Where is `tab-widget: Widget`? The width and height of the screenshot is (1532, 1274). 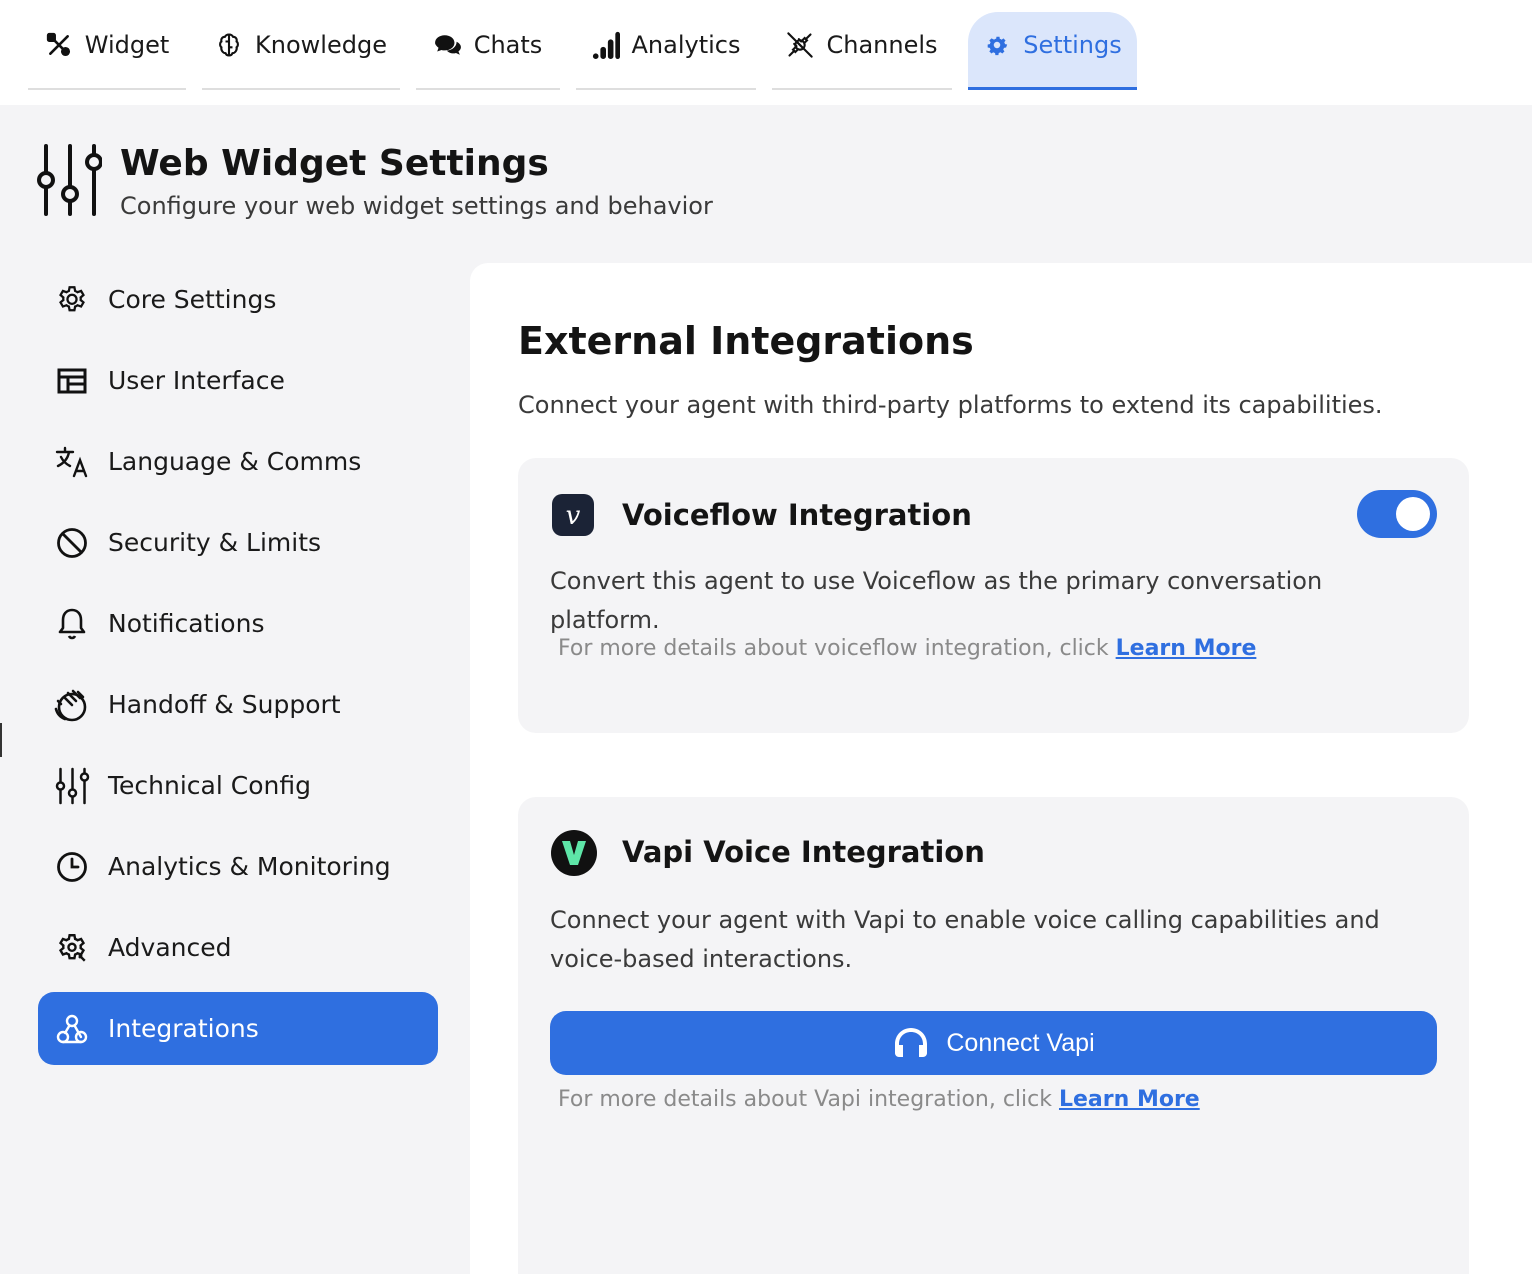
tab-widget: Widget is located at coordinates (107, 51).